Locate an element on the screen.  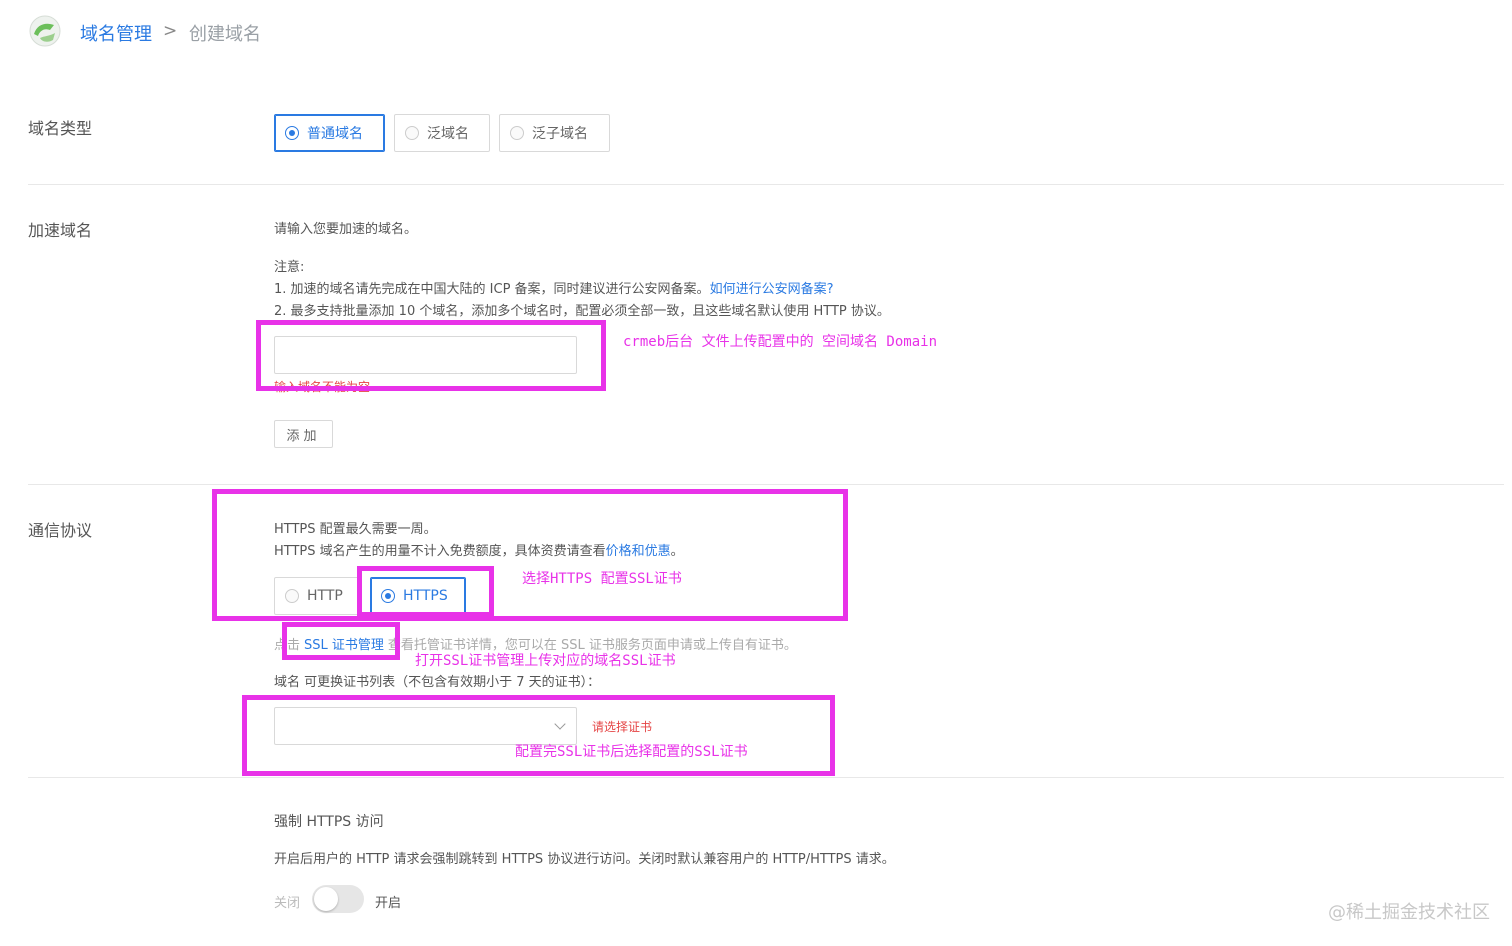
radio-normal-domain: 普通域名 is located at coordinates (329, 133).